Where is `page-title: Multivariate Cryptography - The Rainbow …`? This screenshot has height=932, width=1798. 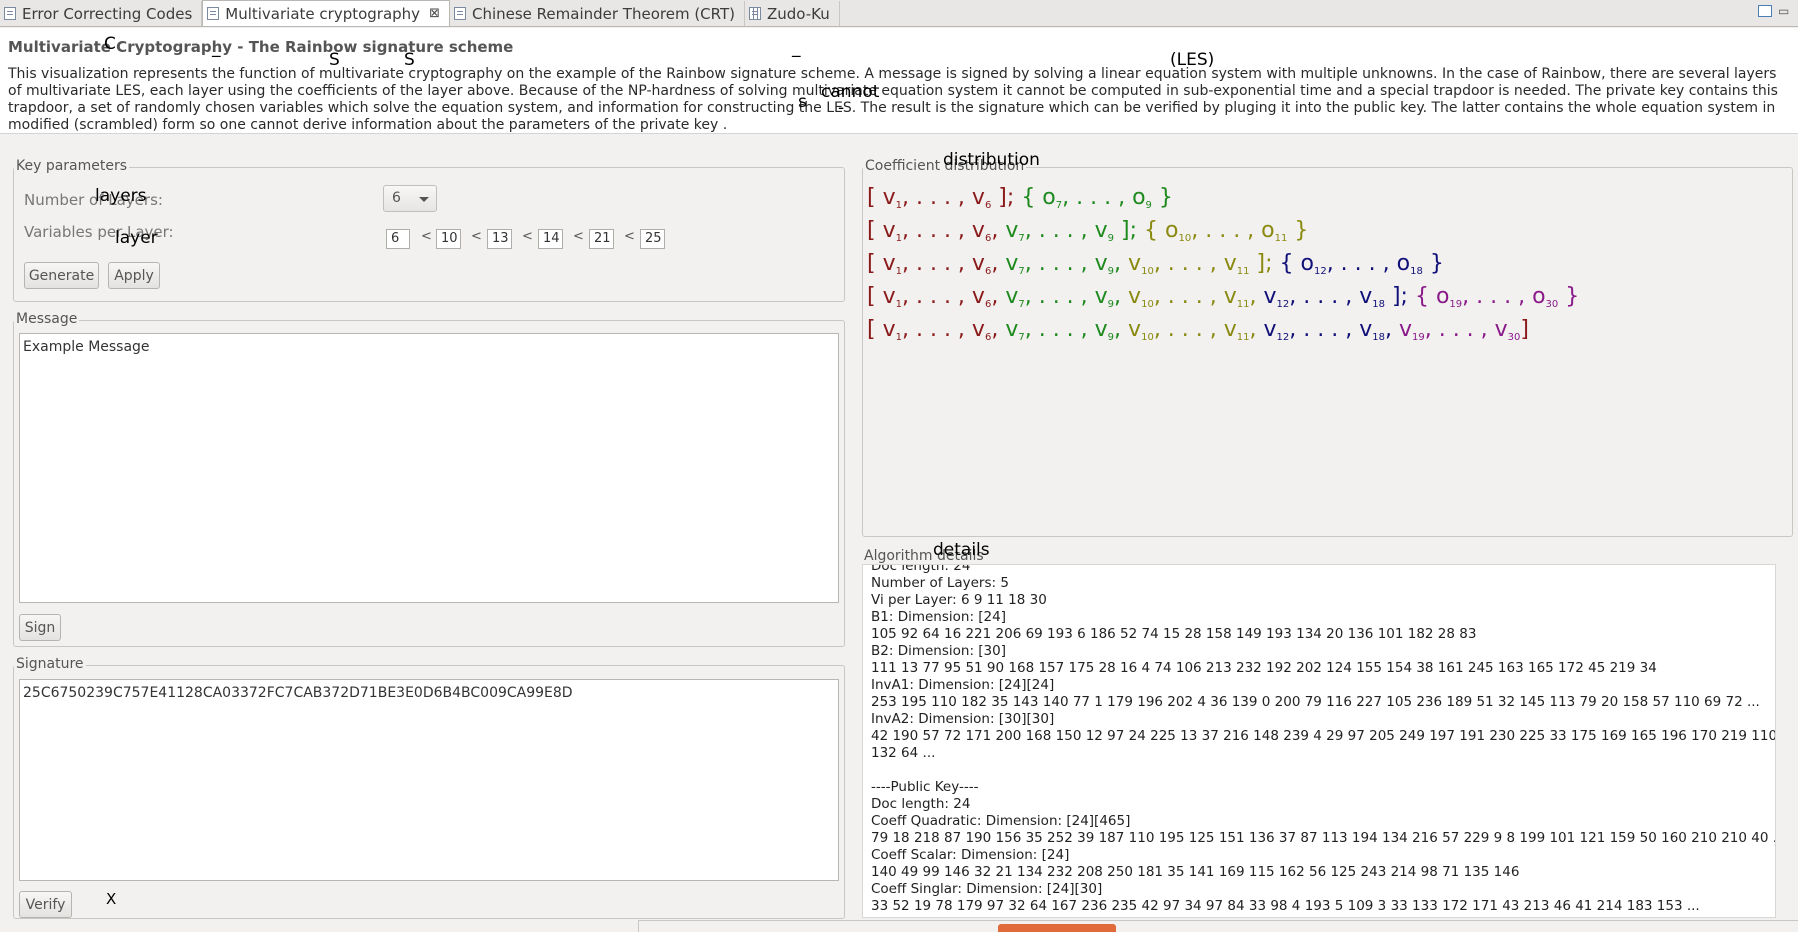 page-title: Multivariate Cryptography - The Rainbow … is located at coordinates (261, 47).